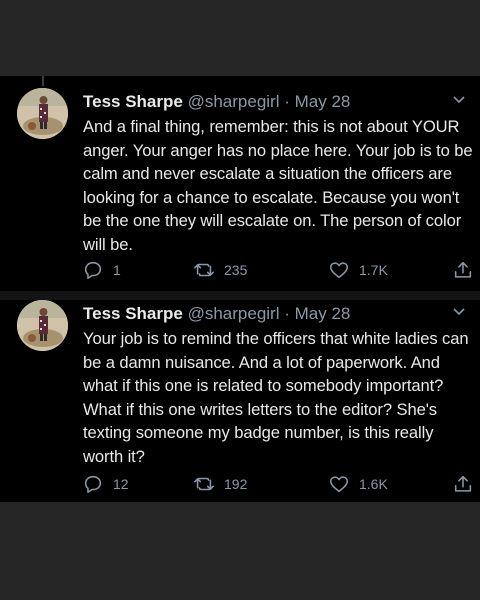 The width and height of the screenshot is (480, 600). I want to click on retweet-count: 235, so click(236, 270).